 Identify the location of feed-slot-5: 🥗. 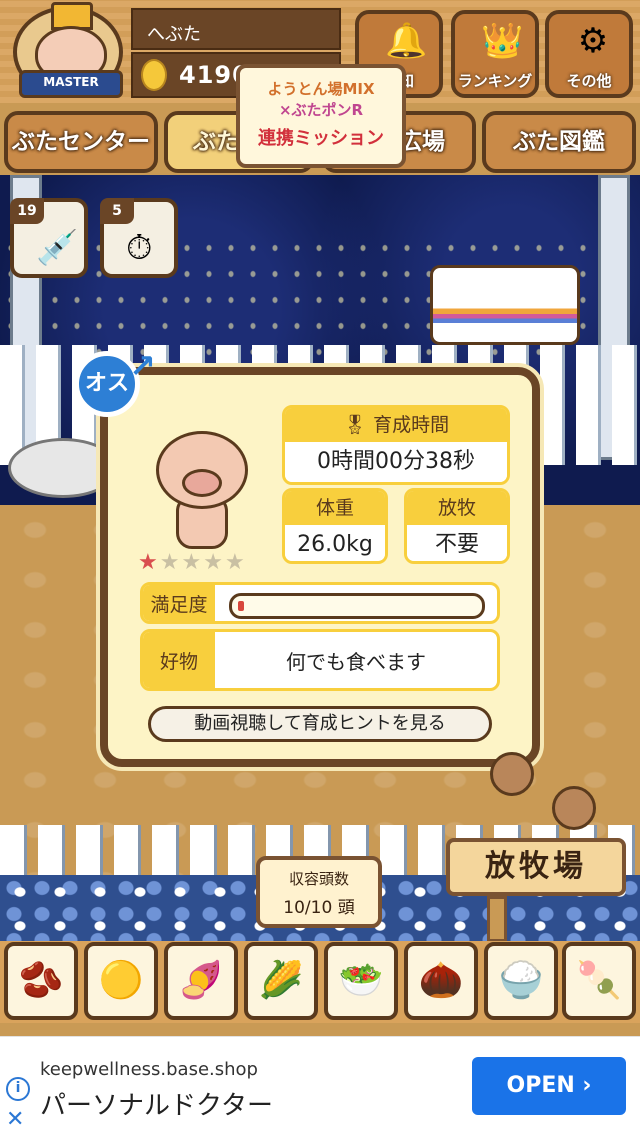
(361, 981).